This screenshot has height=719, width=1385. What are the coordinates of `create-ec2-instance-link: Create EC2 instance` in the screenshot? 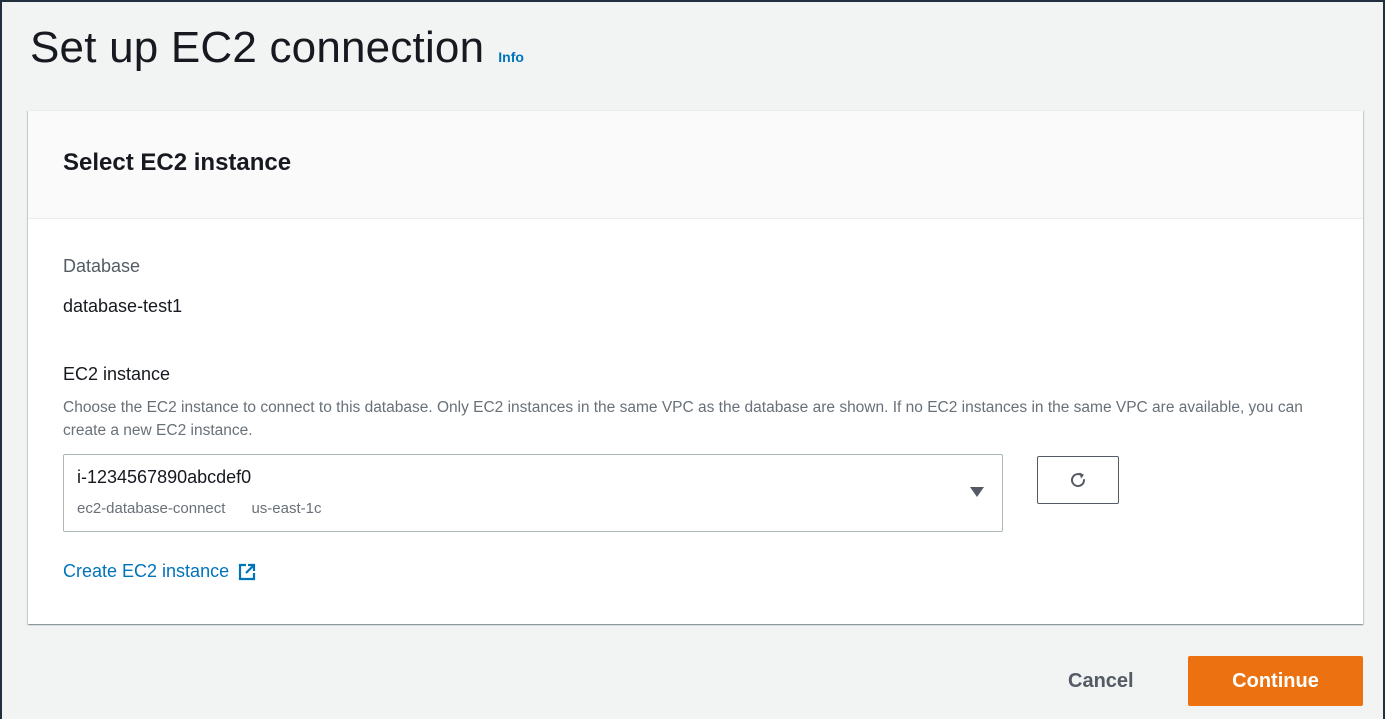 It's located at (160, 571).